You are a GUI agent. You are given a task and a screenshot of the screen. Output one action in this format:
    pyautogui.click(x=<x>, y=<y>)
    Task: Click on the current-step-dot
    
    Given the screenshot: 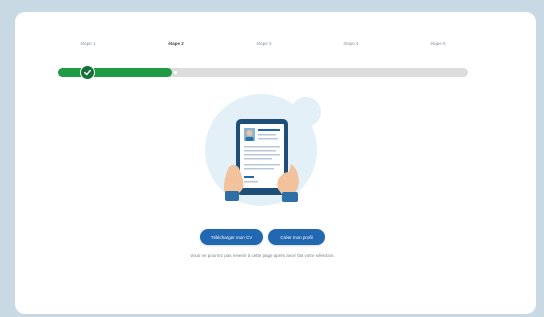 What is the action you would take?
    pyautogui.click(x=175, y=72)
    